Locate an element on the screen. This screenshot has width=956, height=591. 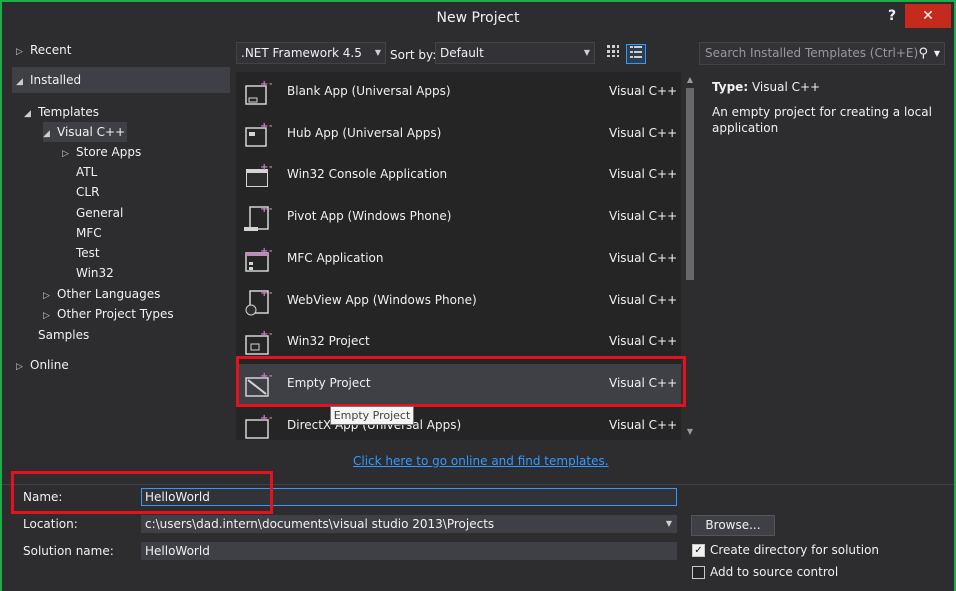
blank-app-icon: ++ is located at coordinates (259, 93).